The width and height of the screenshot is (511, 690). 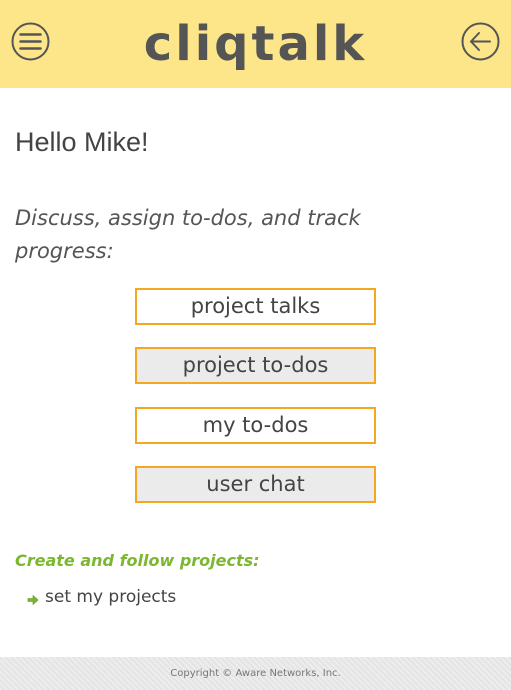 I want to click on copyright-text: Copyright © Aware Networks, Inc., so click(x=255, y=673).